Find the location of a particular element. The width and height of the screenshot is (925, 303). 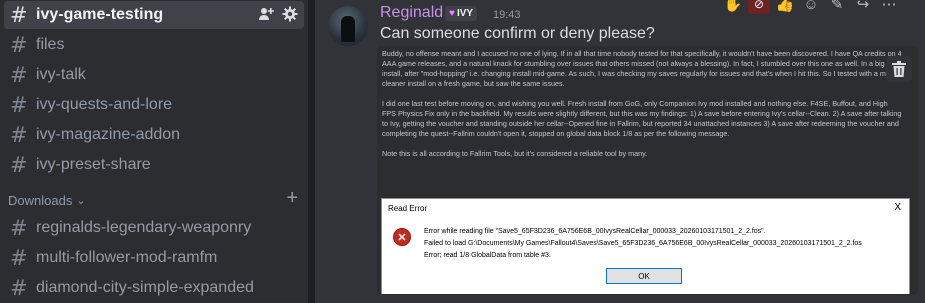

channel-label: multi-follower-mod-ramfm is located at coordinates (127, 257).